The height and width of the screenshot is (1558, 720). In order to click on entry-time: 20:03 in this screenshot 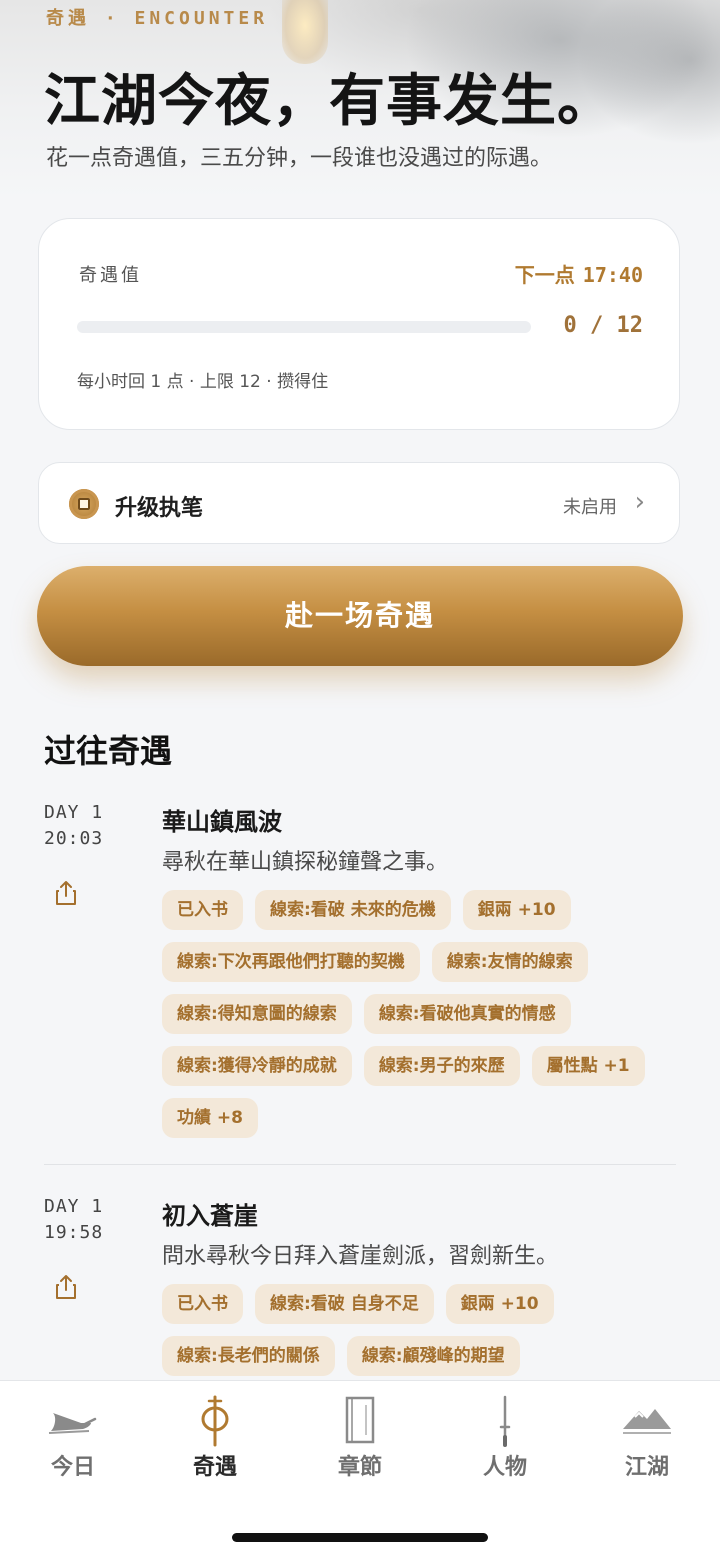, I will do `click(74, 838)`.